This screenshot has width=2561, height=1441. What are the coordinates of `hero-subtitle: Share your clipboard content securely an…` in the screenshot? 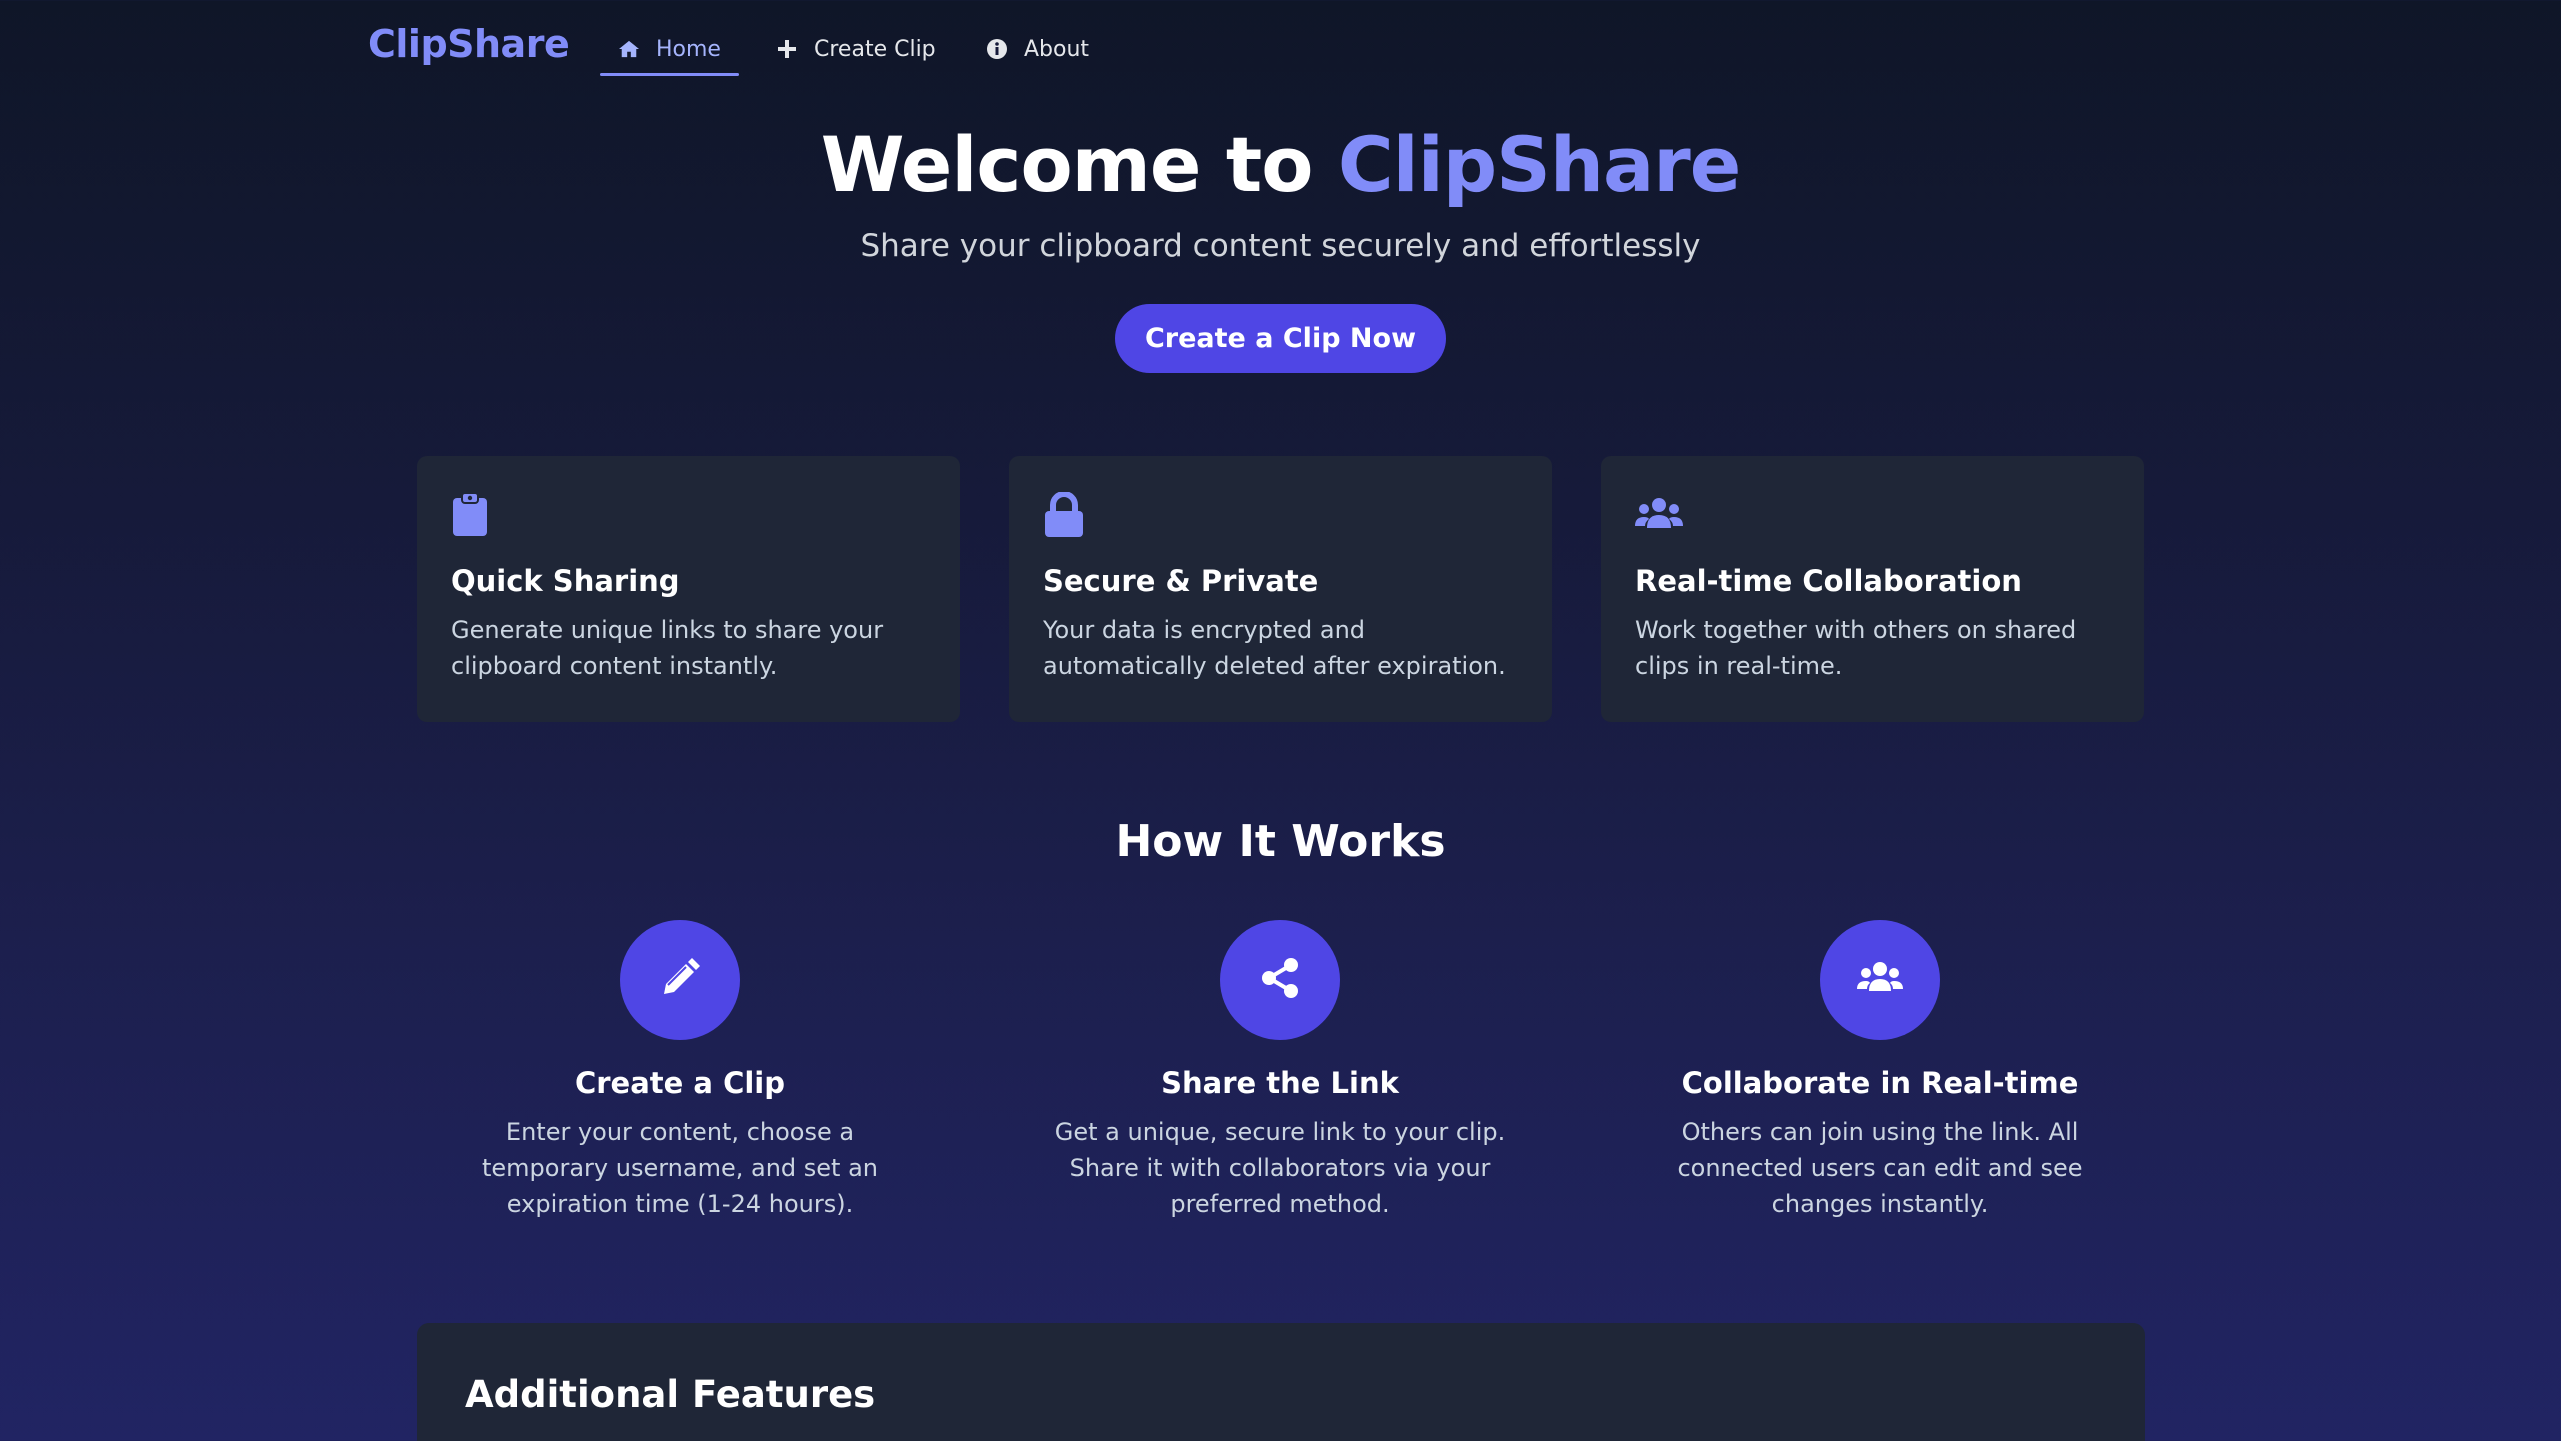 It's located at (1280, 246).